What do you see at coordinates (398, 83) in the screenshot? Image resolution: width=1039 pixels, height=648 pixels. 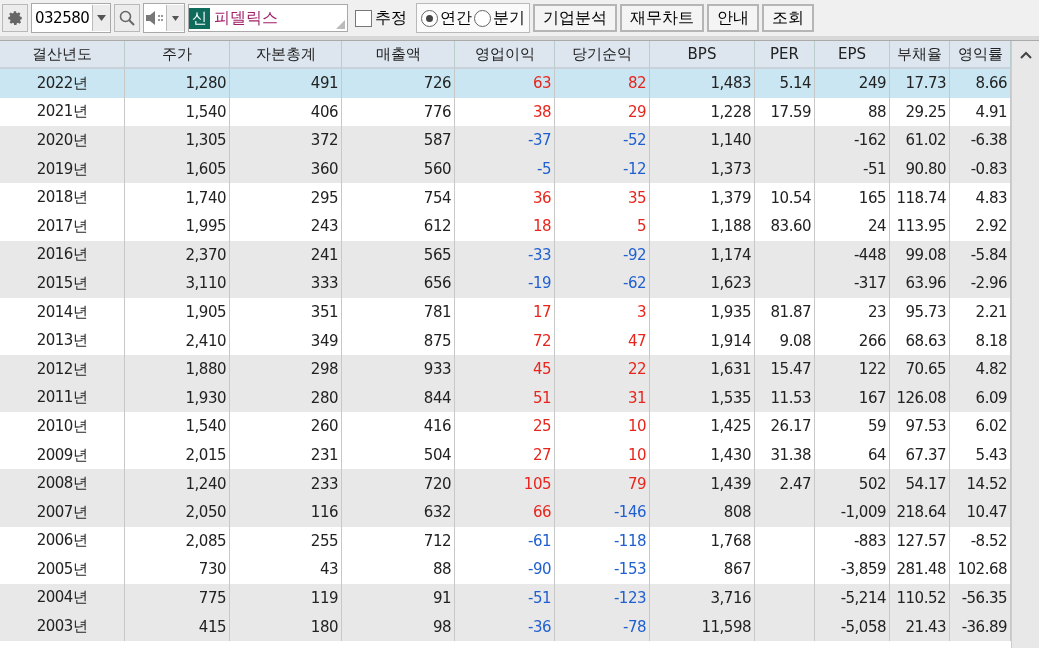 I see `table-cell: 726` at bounding box center [398, 83].